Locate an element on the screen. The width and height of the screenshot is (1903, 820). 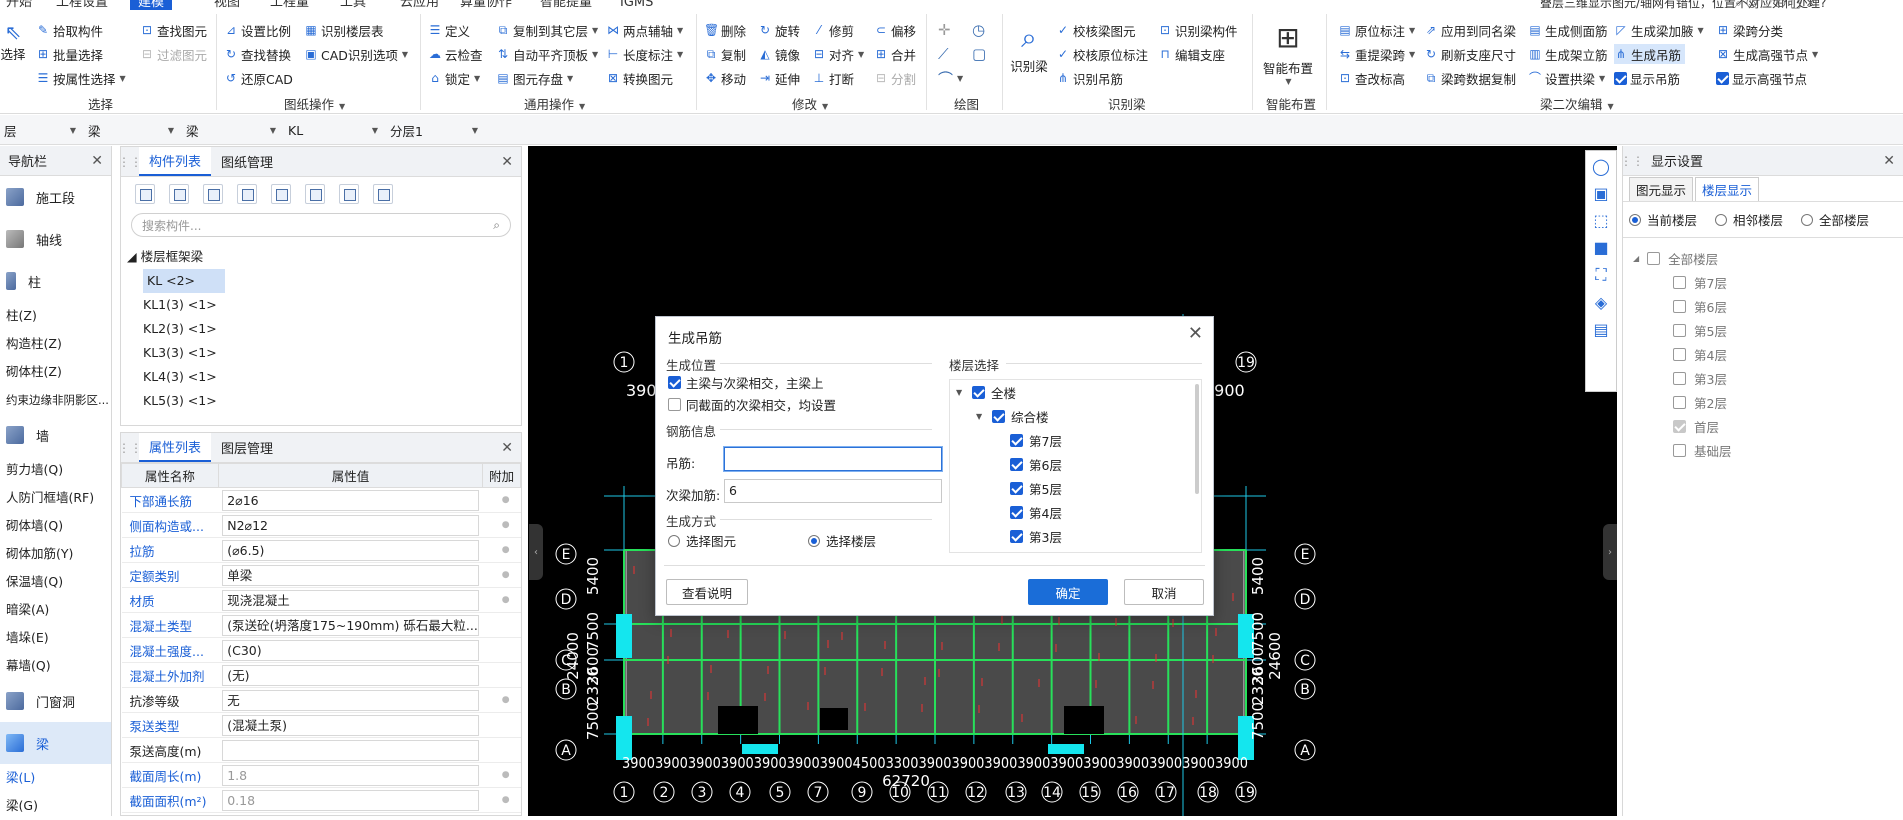
nav-cat-door: 门窗洞 is located at coordinates (55, 701).